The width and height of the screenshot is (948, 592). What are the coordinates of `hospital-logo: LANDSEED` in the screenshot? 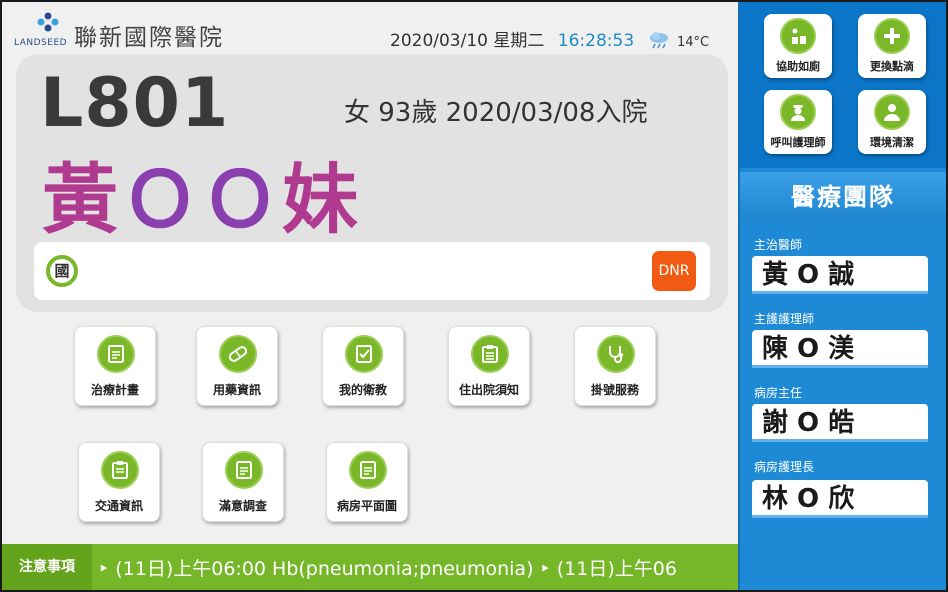 It's located at (44, 32).